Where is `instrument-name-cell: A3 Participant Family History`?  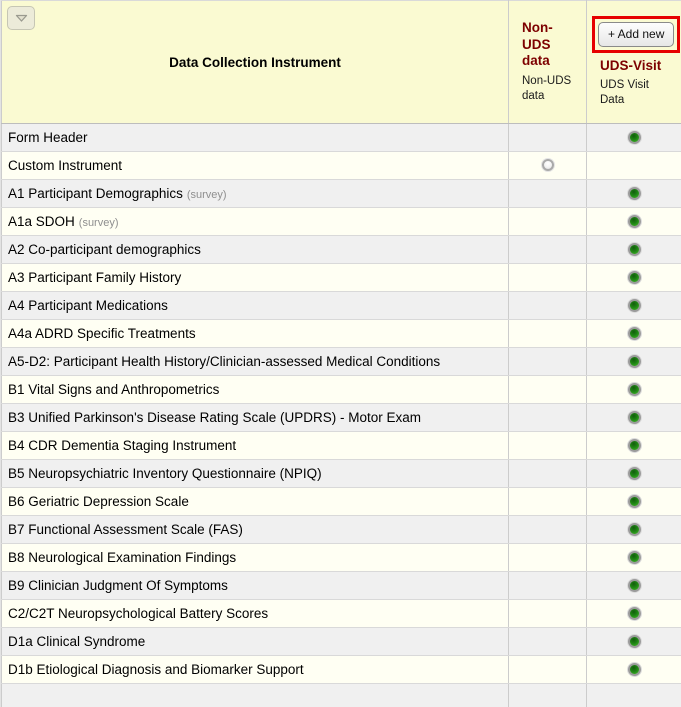
instrument-name-cell: A3 Participant Family History is located at coordinates (255, 277).